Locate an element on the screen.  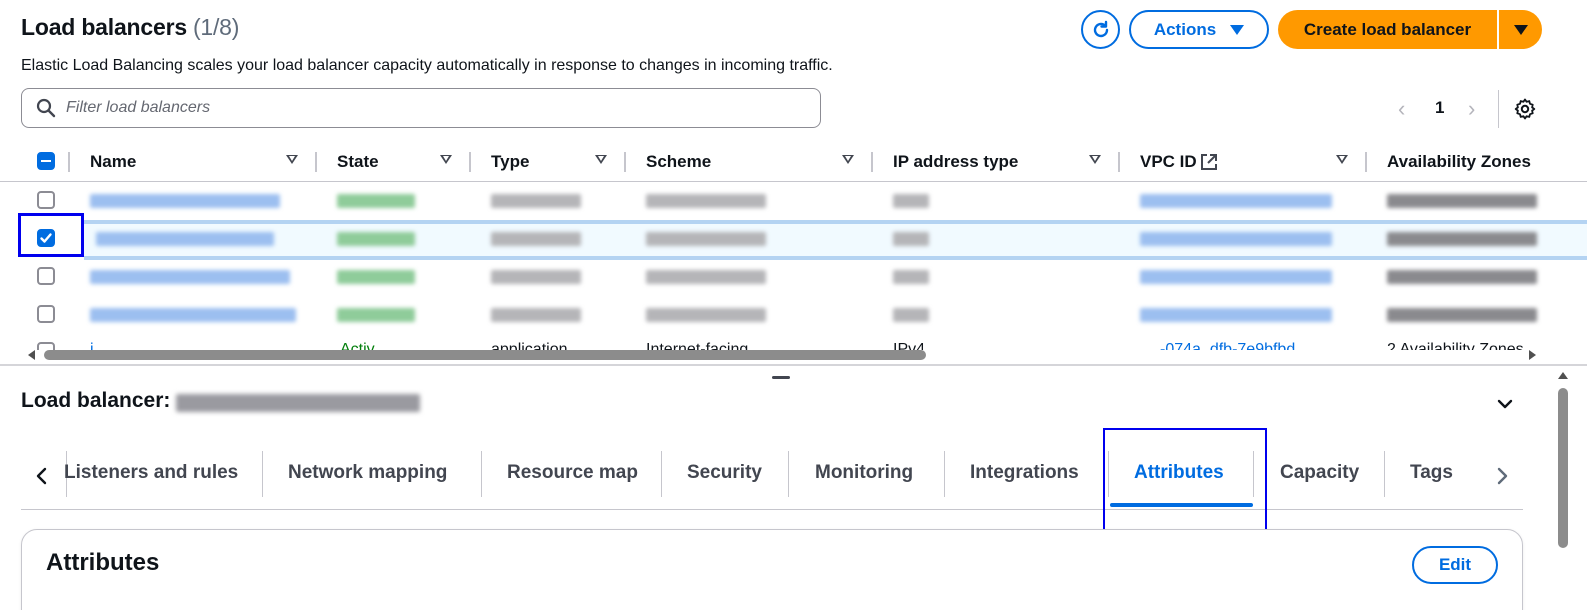
selection-count: (1/8) is located at coordinates (216, 27).